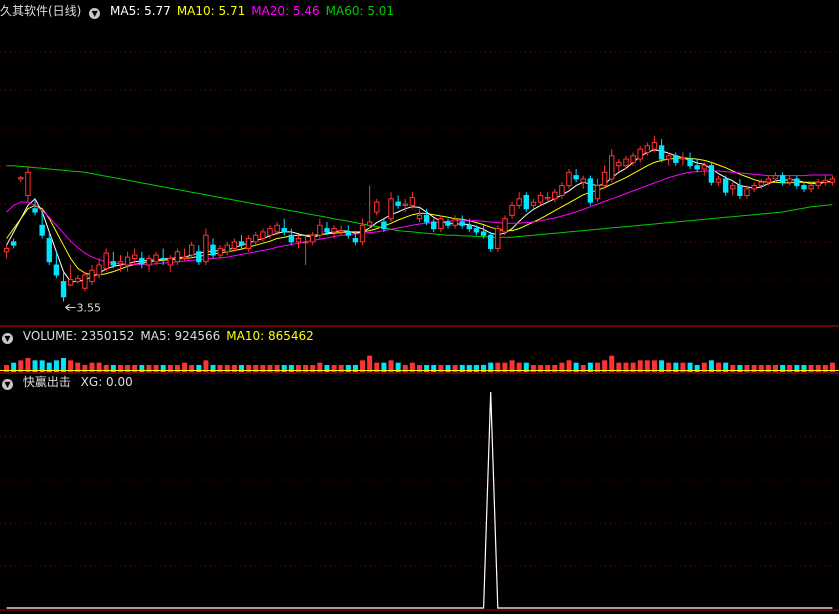 The image size is (839, 614). I want to click on price-indicator: MA60: 5.01, so click(360, 11).